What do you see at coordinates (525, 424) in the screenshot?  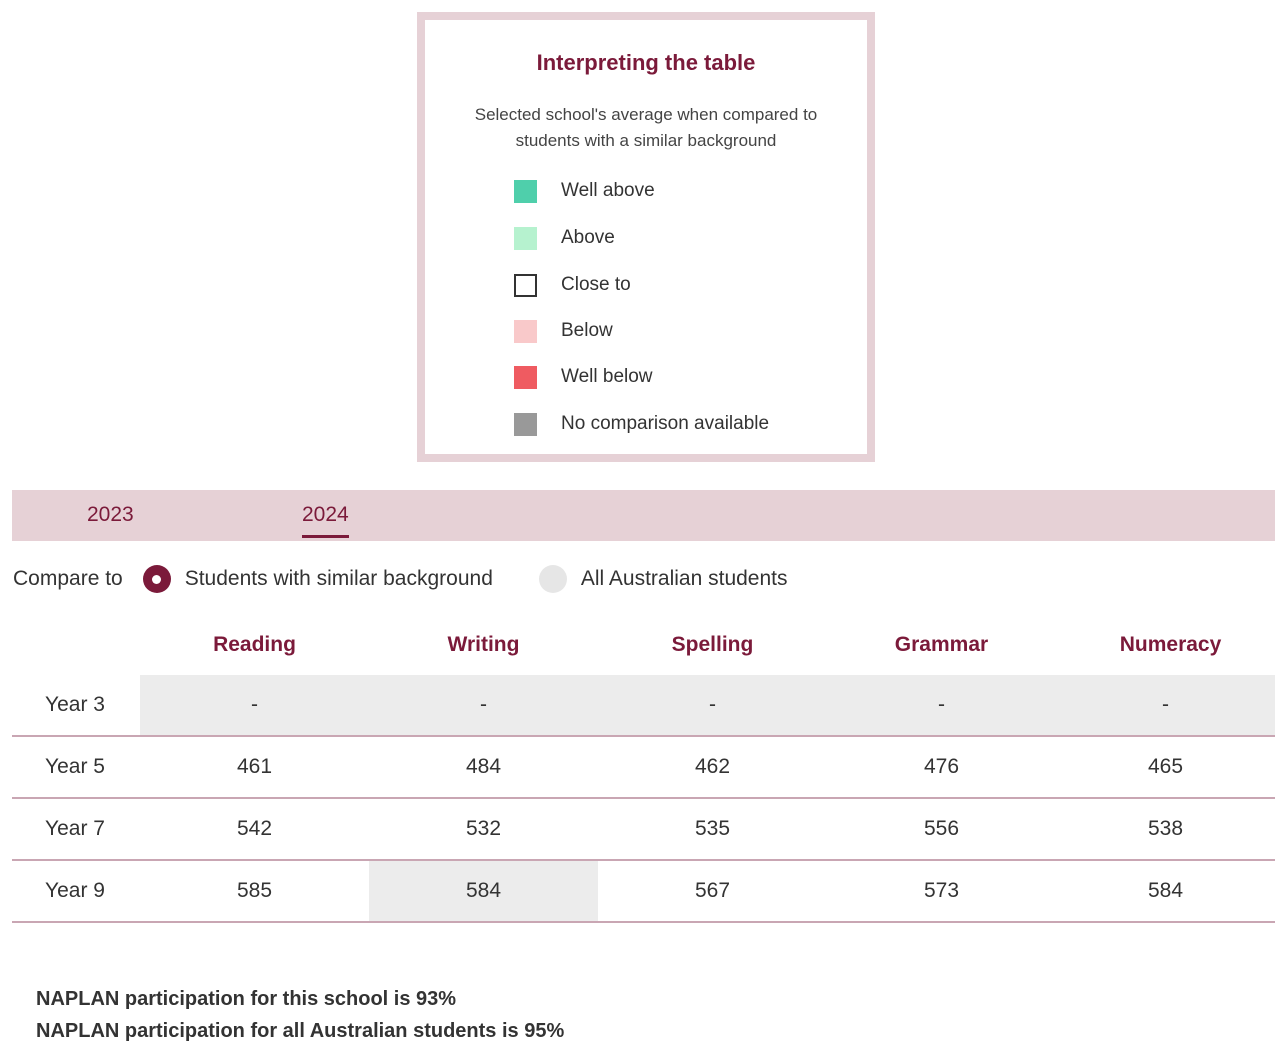 I see `no-comparison-swatch` at bounding box center [525, 424].